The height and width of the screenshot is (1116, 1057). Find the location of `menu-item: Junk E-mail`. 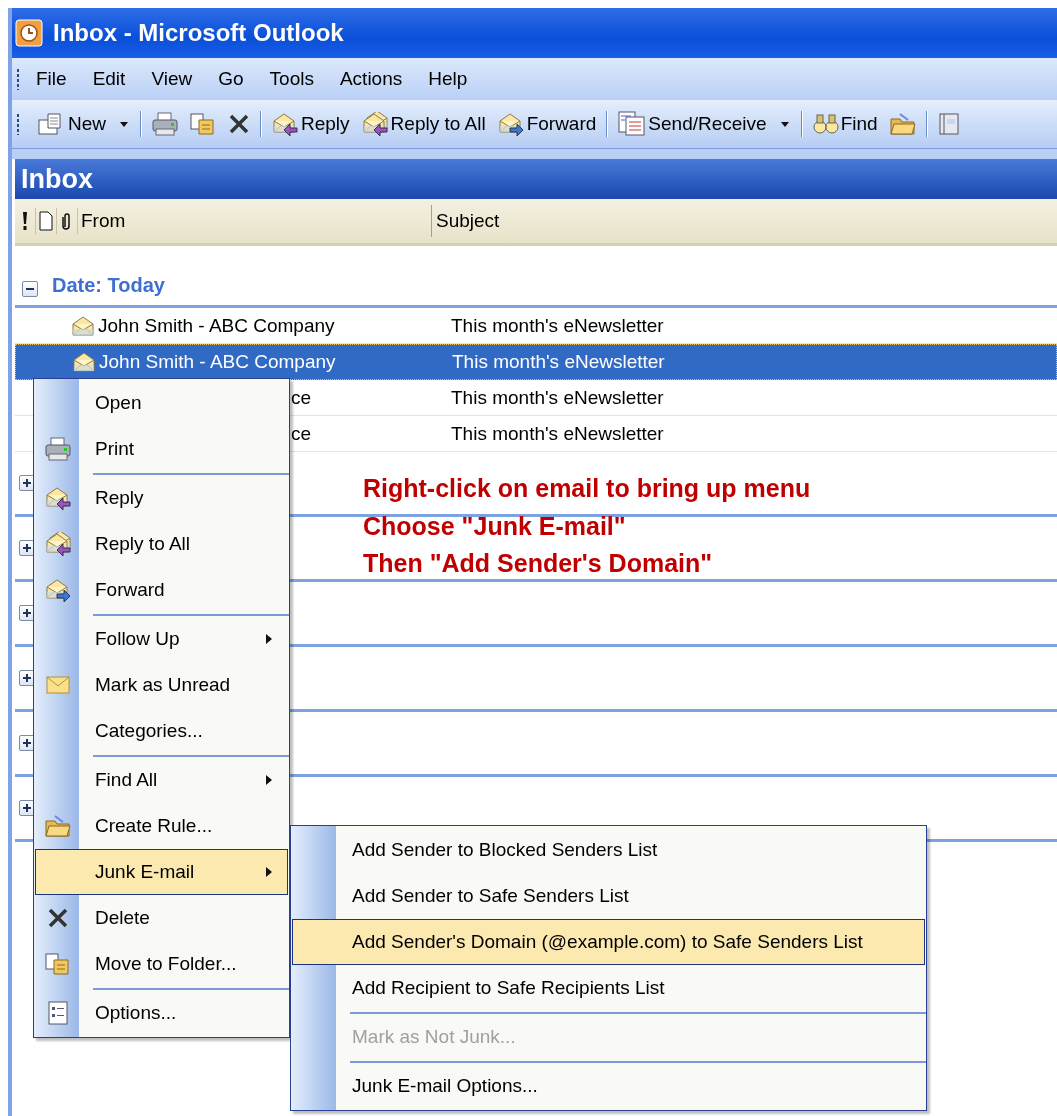

menu-item: Junk E-mail is located at coordinates (161, 872).